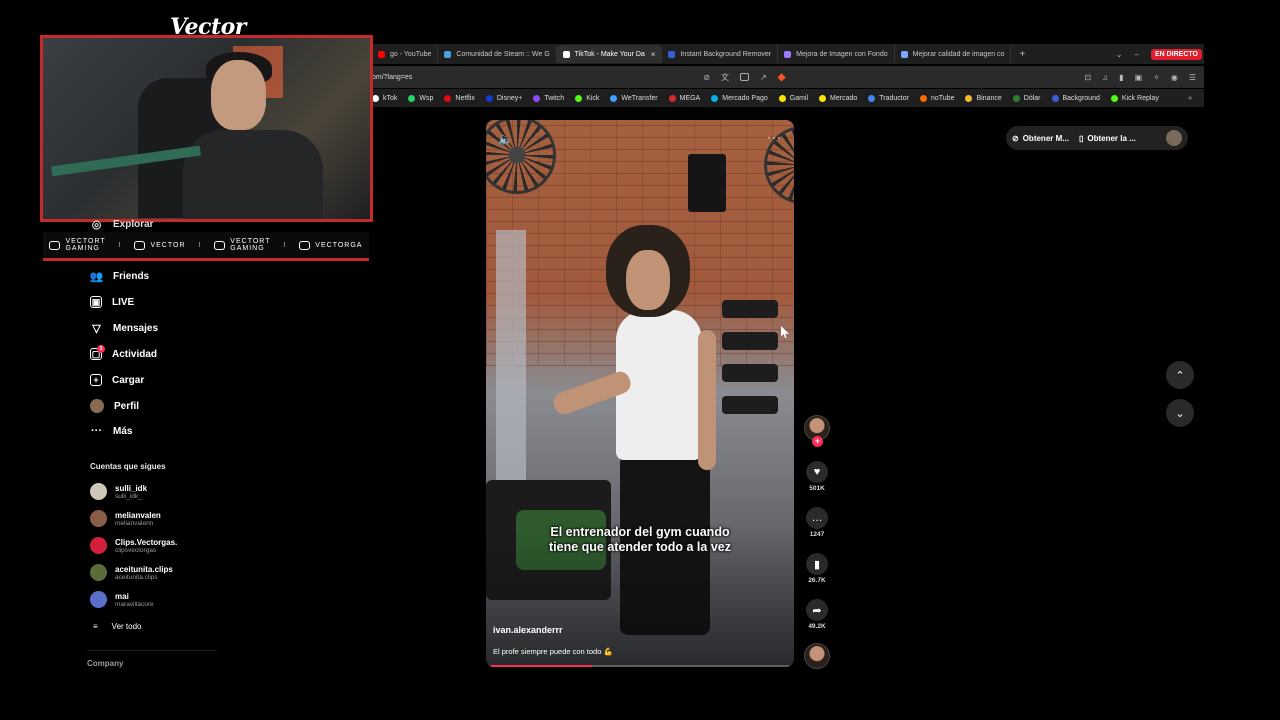 This screenshot has width=1280, height=720. What do you see at coordinates (1022, 54) in the screenshot?
I see `new-tab-button: +` at bounding box center [1022, 54].